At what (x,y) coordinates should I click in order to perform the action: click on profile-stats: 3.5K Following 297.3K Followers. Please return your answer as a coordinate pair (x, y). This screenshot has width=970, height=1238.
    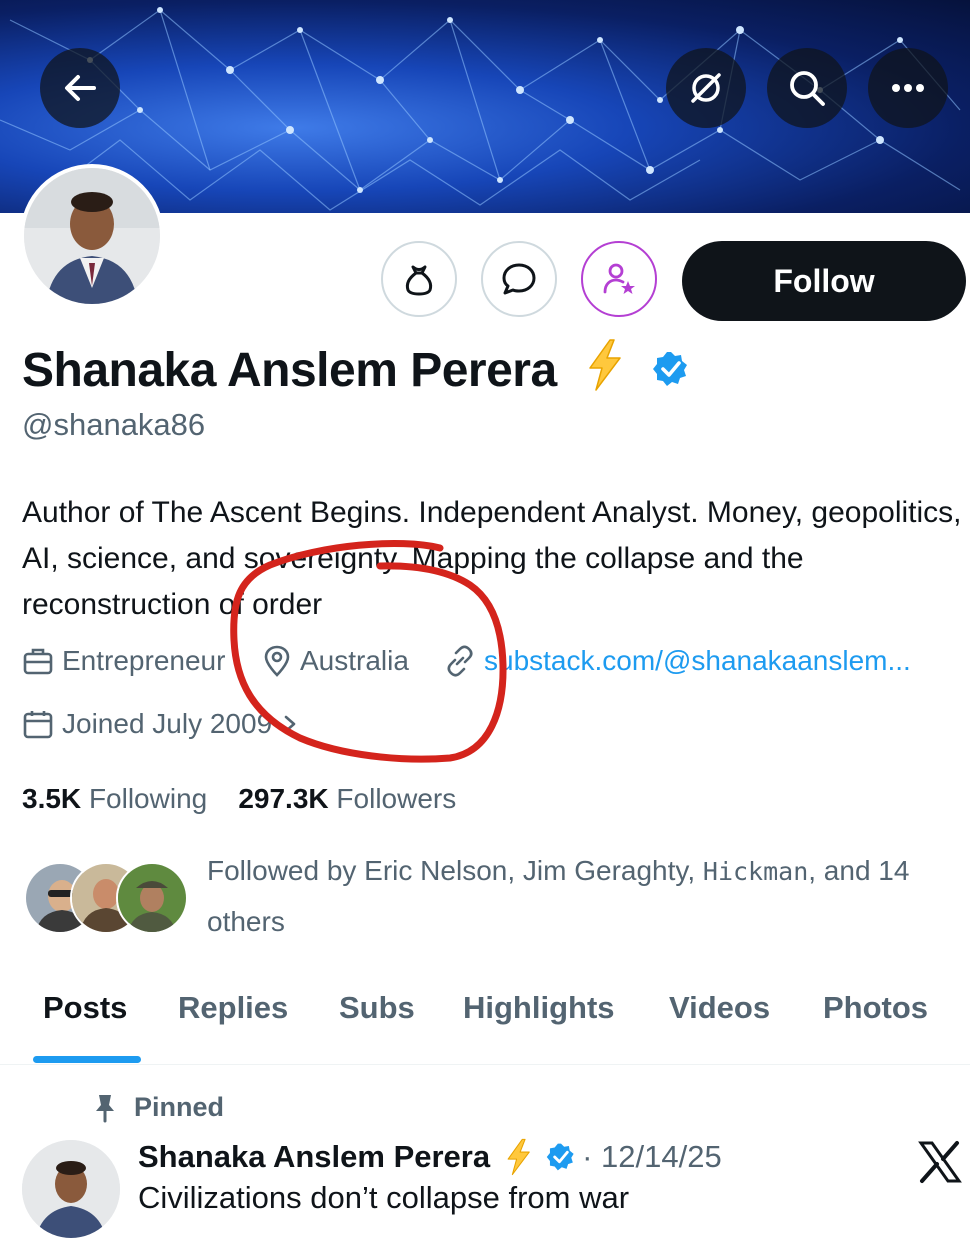
    Looking at the image, I should click on (239, 799).